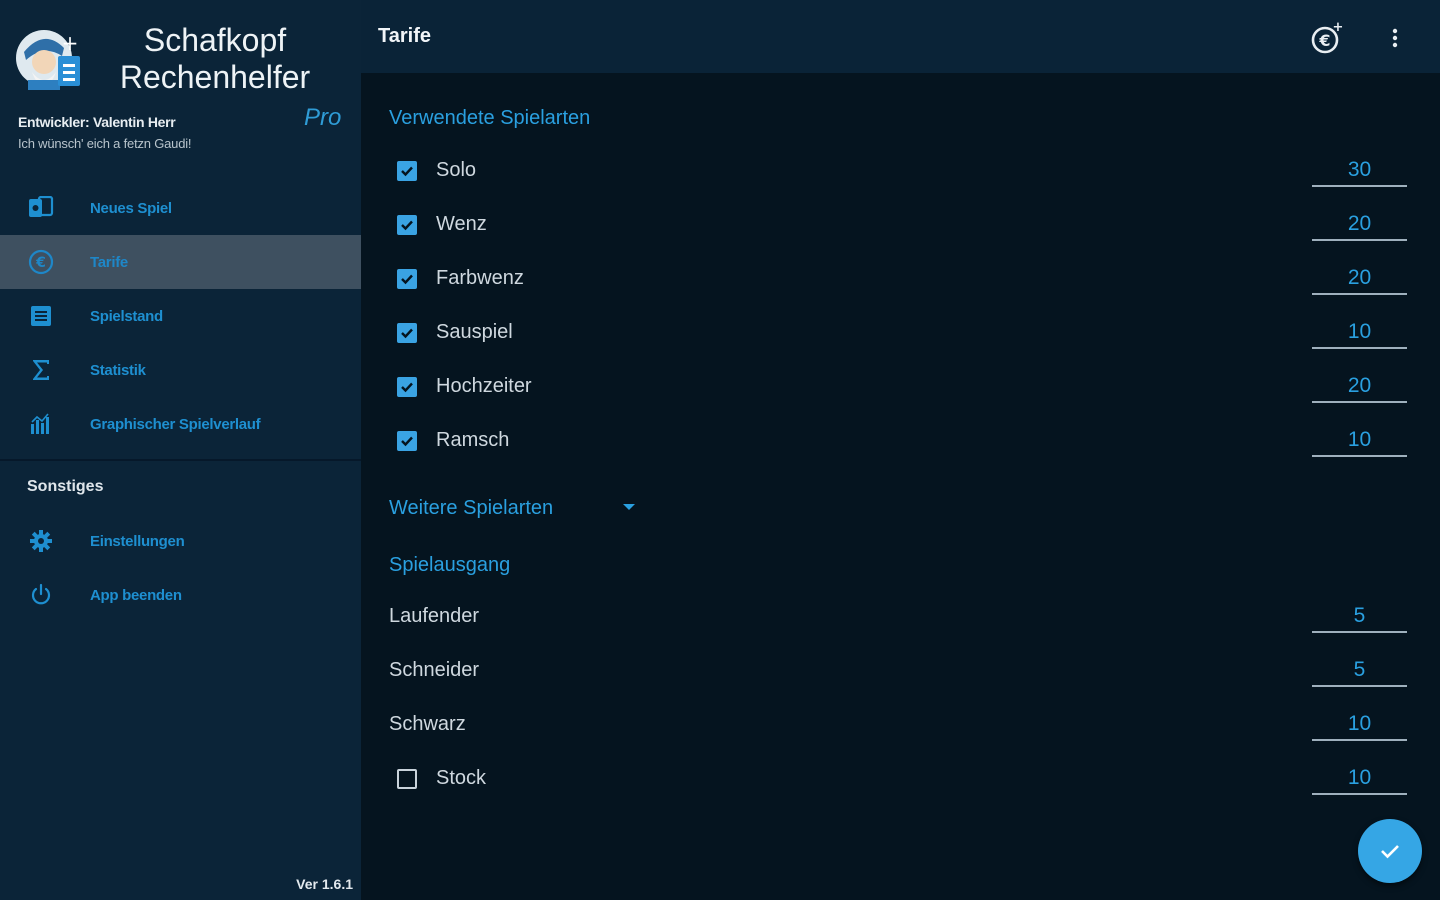 This screenshot has width=1440, height=900. What do you see at coordinates (900, 36) in the screenshot?
I see `app-bar: Tarife € +` at bounding box center [900, 36].